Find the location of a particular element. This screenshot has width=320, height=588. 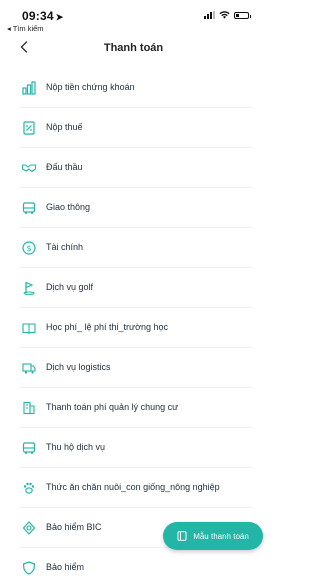

book-icon is located at coordinates (29, 328).